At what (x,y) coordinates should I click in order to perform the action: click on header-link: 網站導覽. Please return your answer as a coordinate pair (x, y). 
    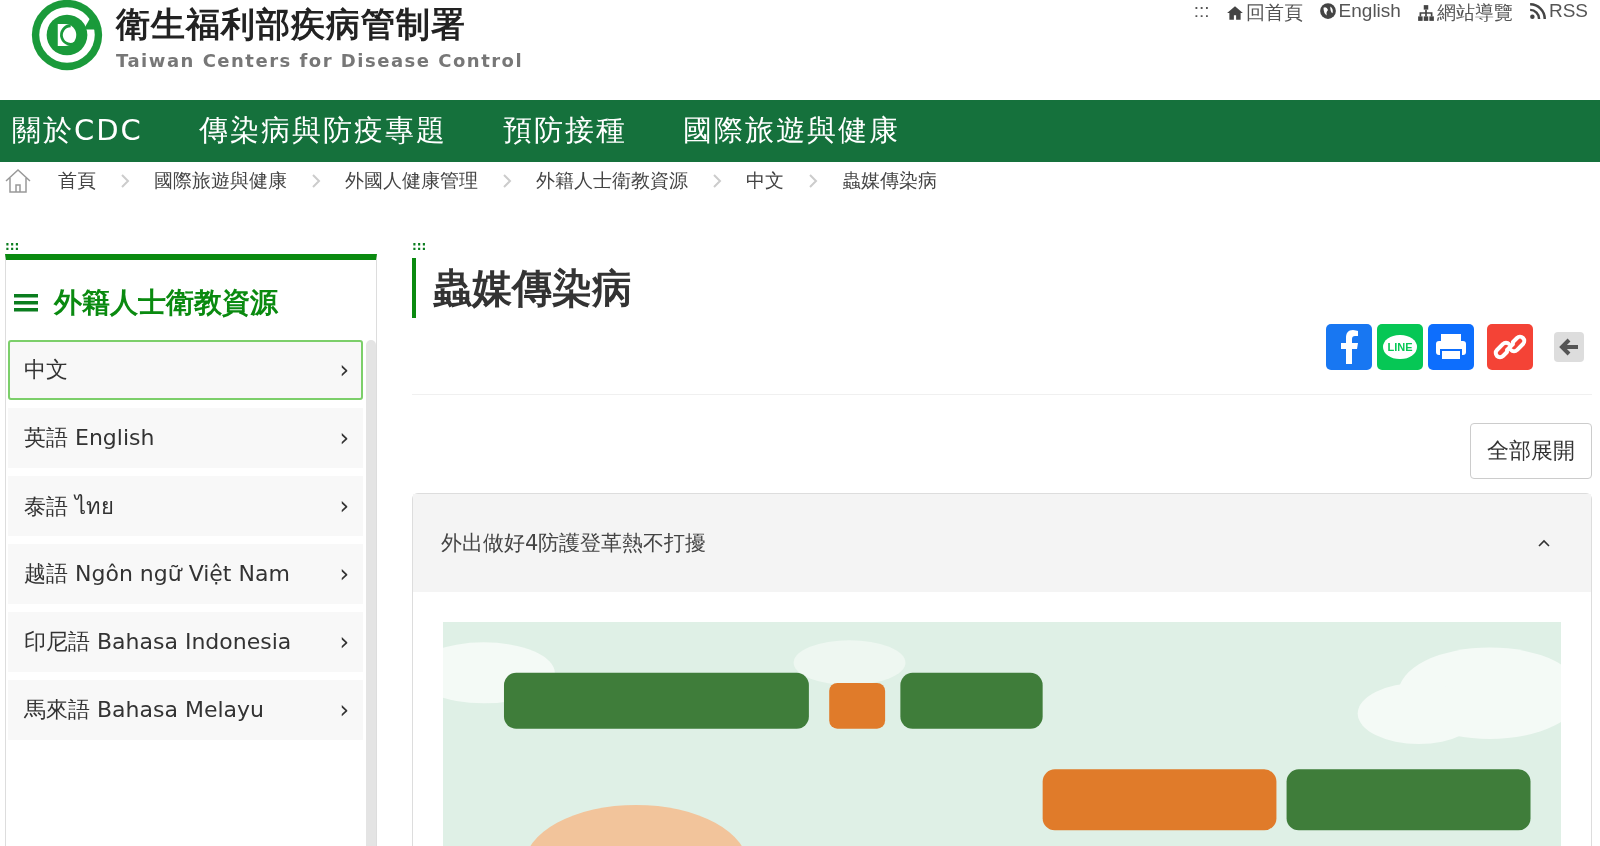
    Looking at the image, I should click on (1464, 13).